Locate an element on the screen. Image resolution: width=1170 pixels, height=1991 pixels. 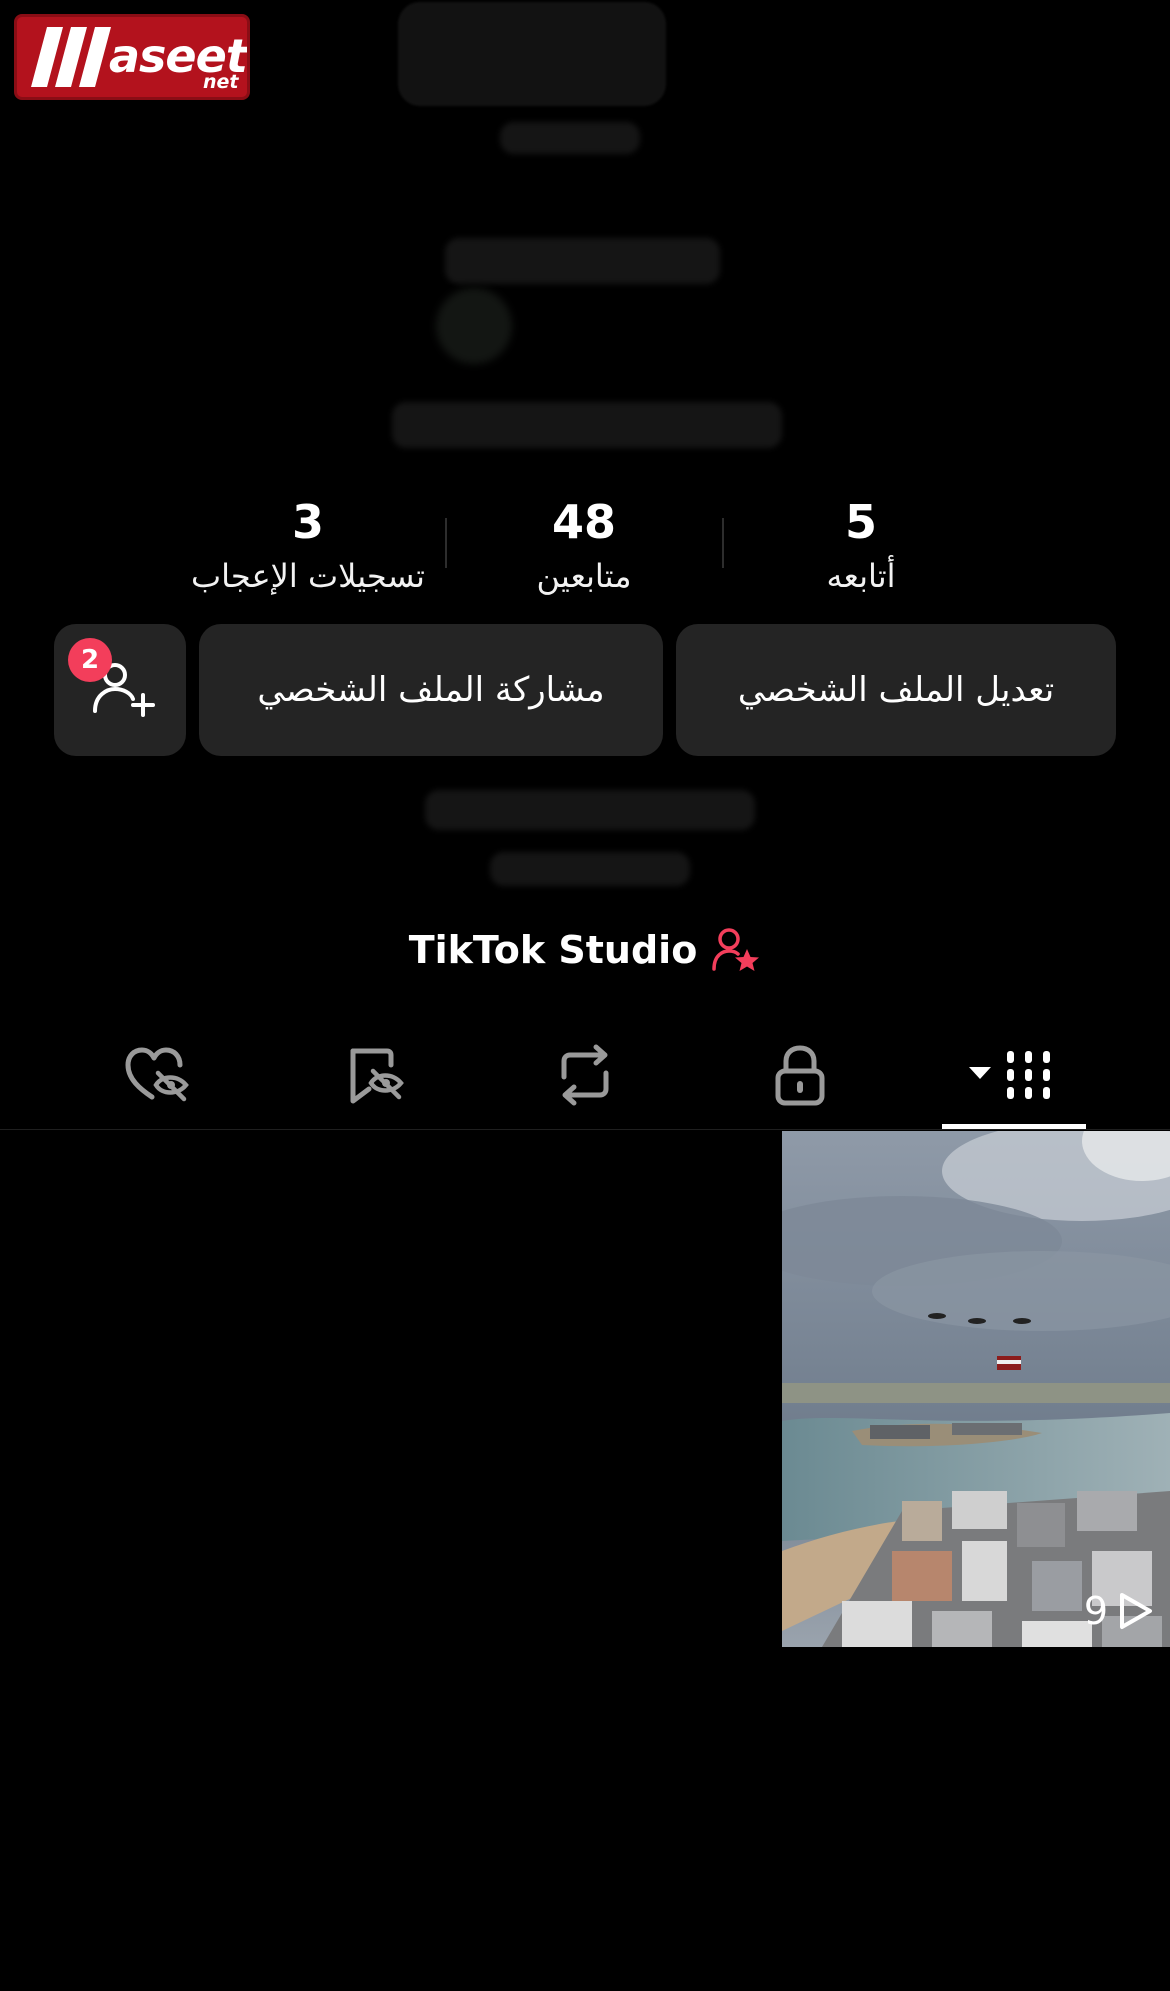
video-preview-image is located at coordinates (976, 1389).